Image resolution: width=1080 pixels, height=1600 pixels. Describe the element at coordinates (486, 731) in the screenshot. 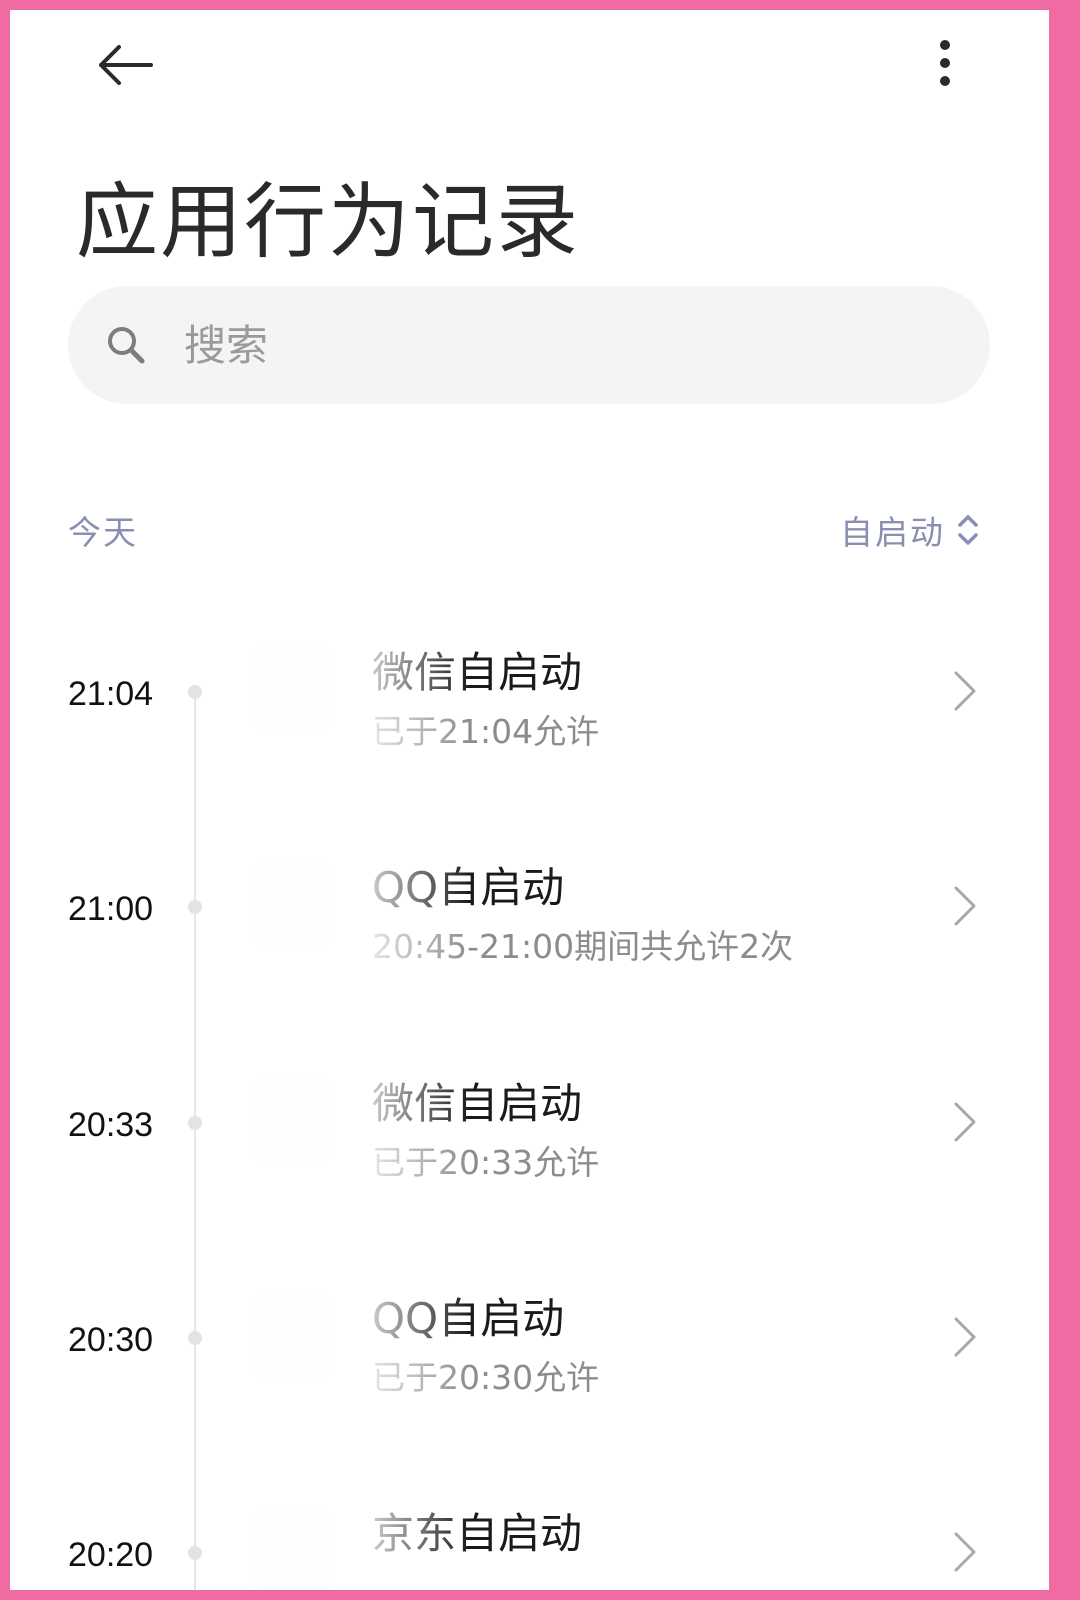

I see `record-subtitle: 已于21:04允许` at that location.